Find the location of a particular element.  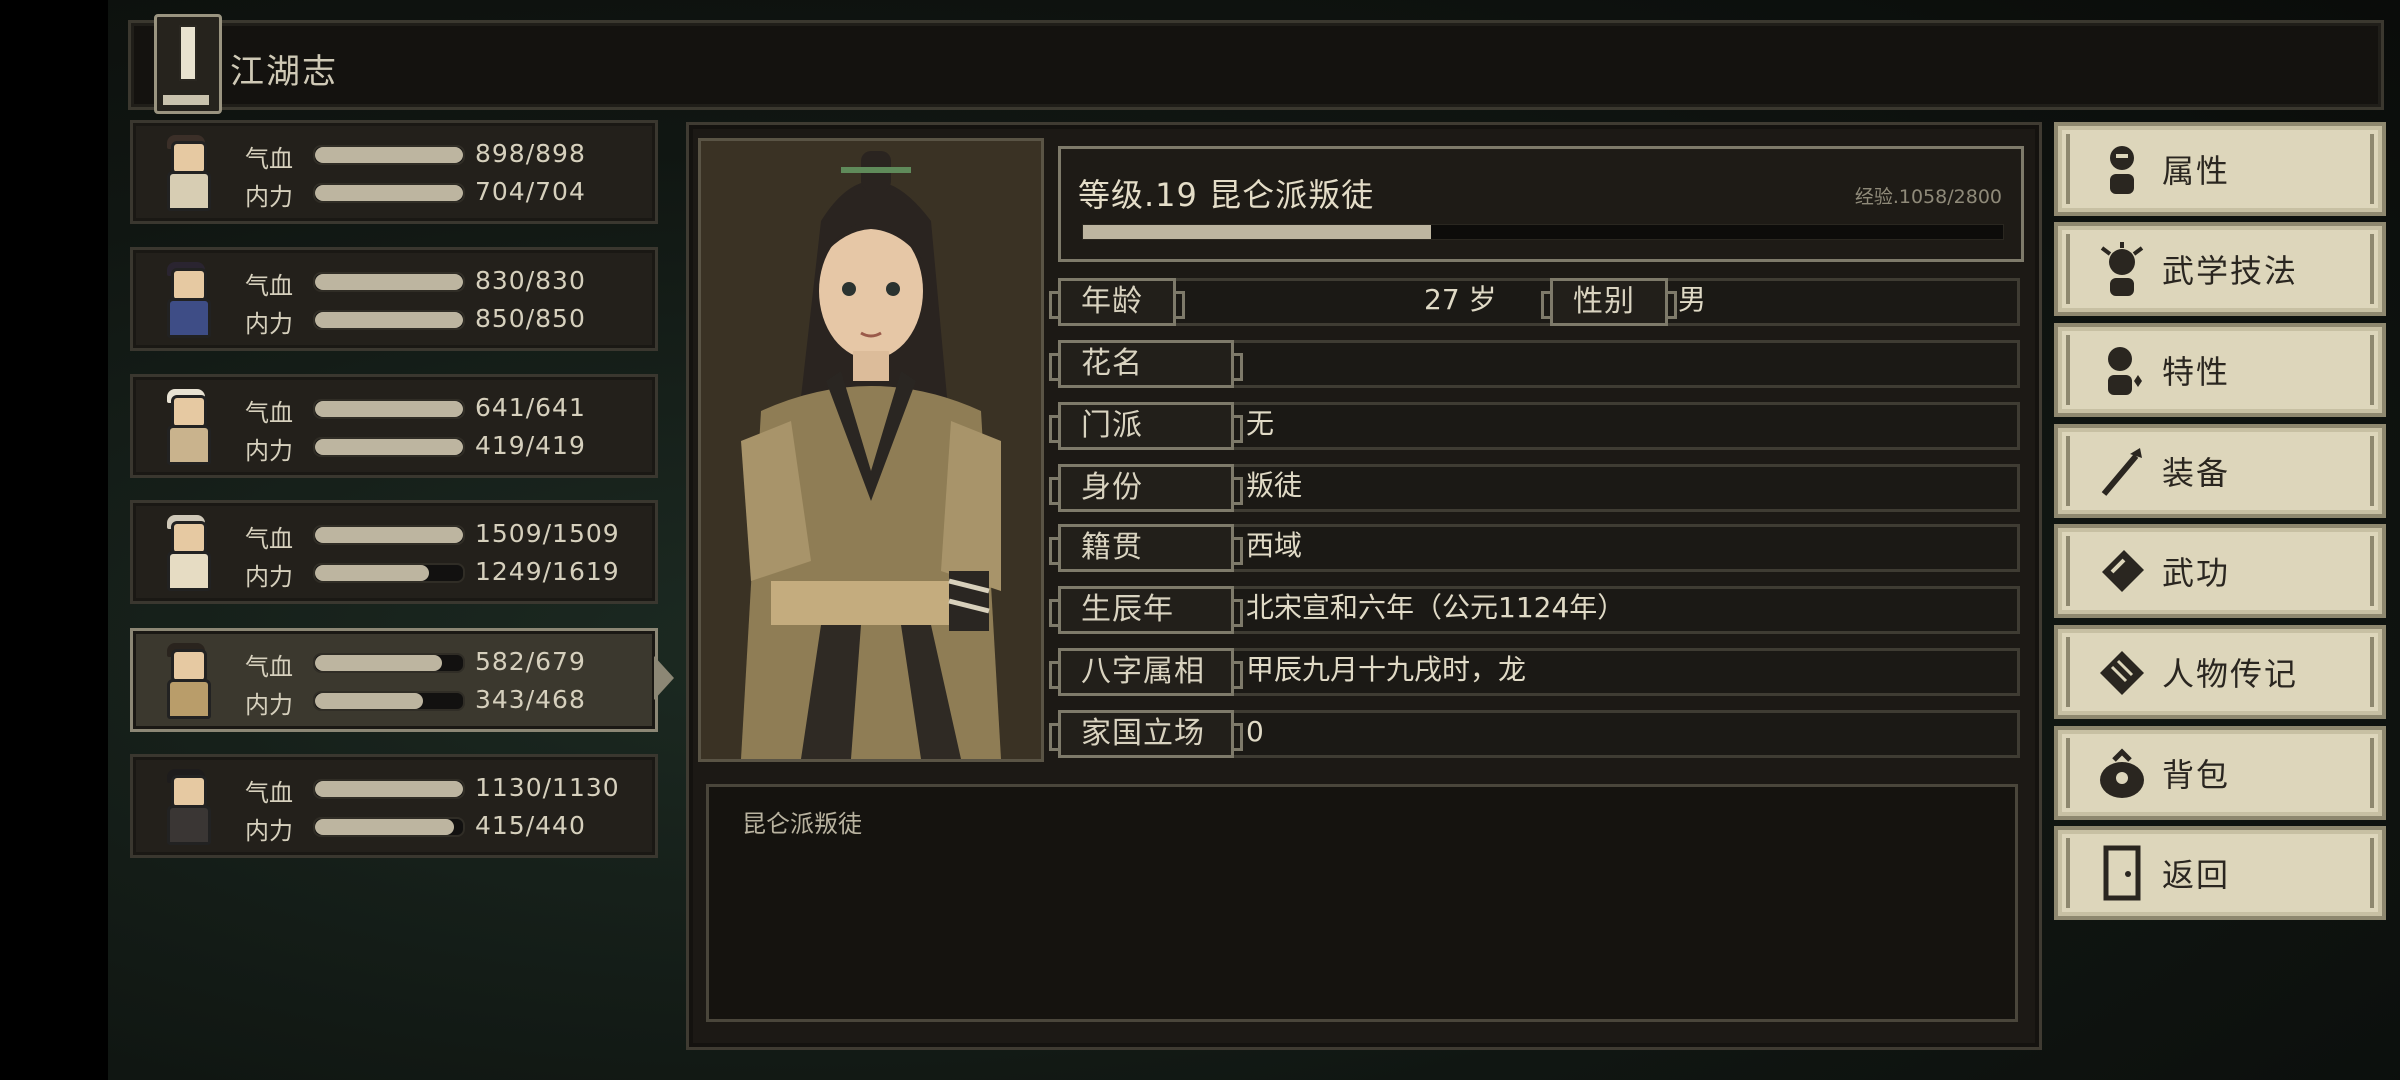

hp-value: 830/830 is located at coordinates (530, 280).